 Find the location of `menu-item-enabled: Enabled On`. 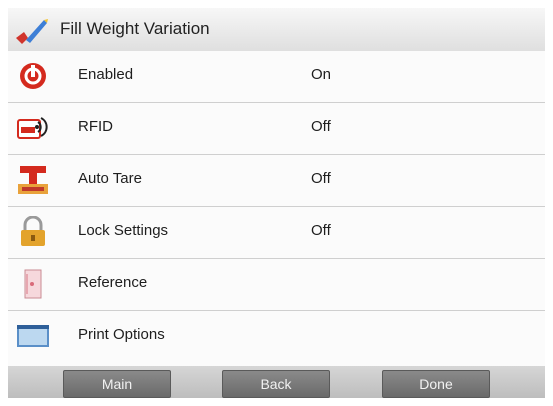

menu-item-enabled: Enabled On is located at coordinates (276, 77).